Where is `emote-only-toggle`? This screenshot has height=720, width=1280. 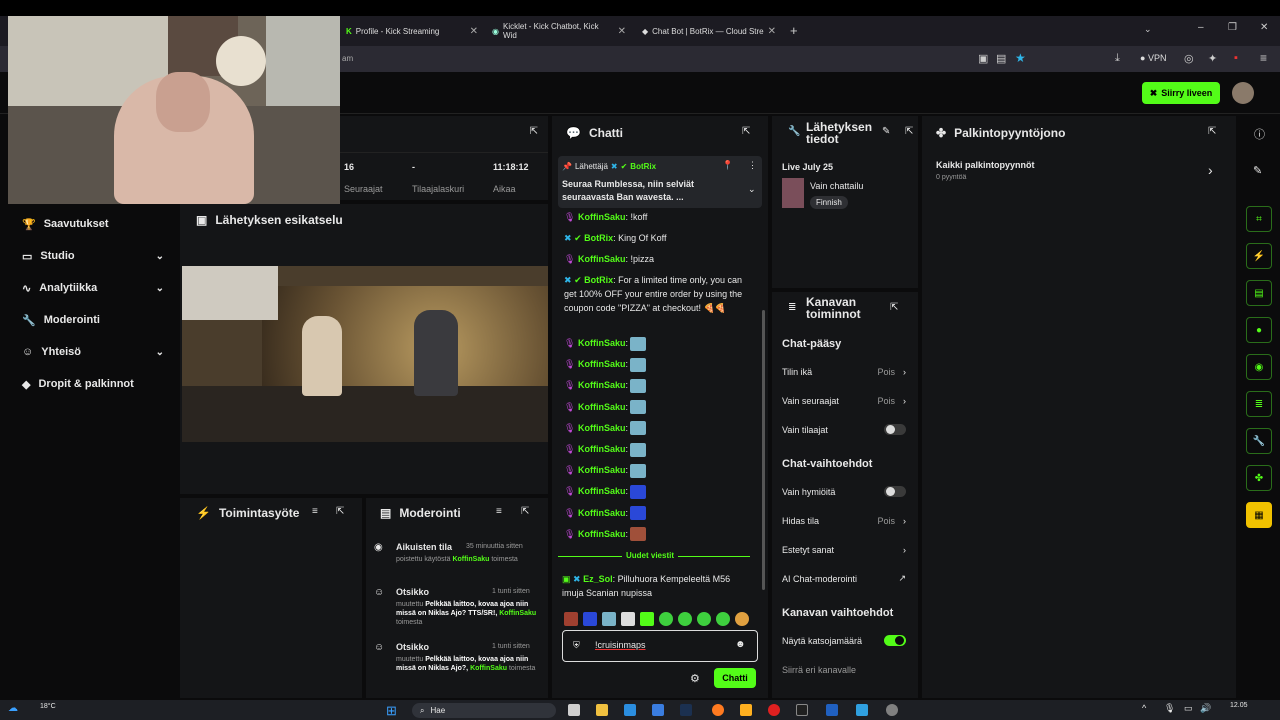 emote-only-toggle is located at coordinates (895, 491).